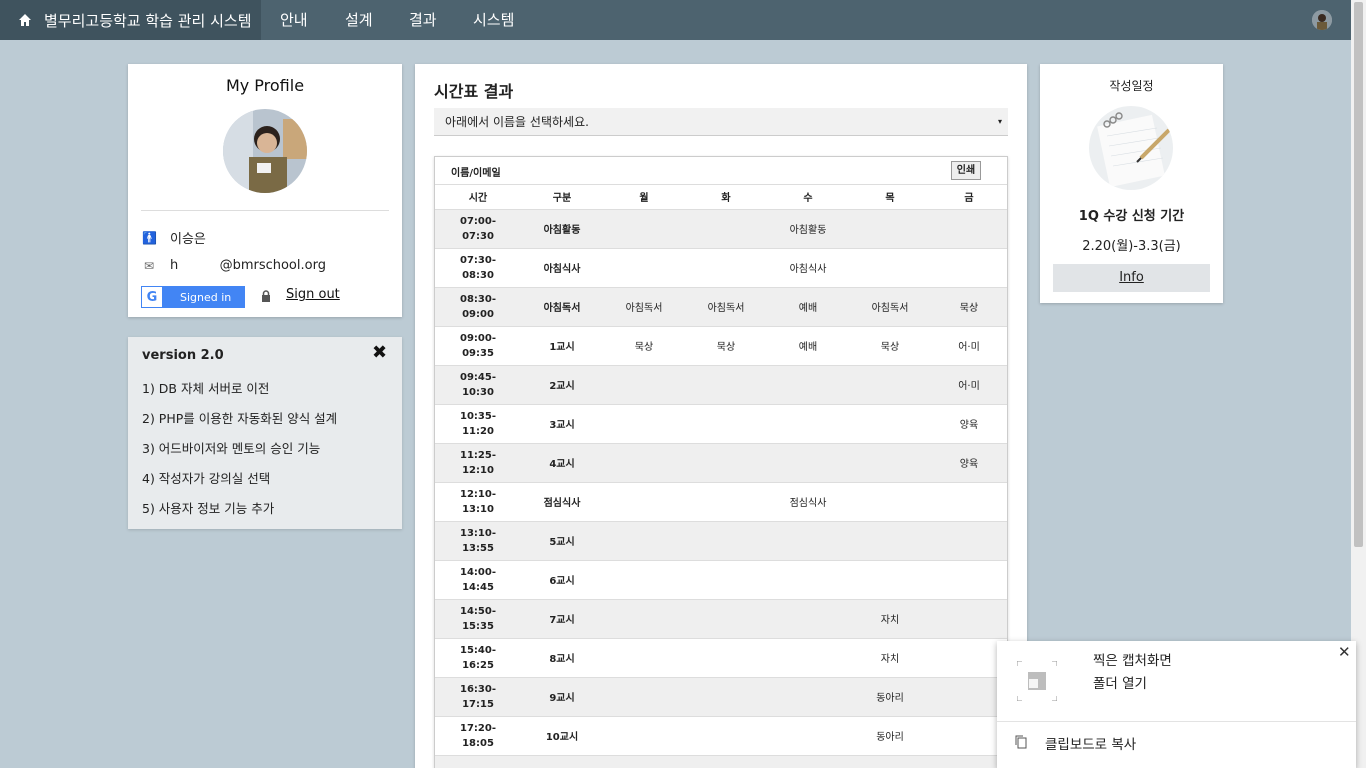 Image resolution: width=1366 pixels, height=768 pixels. Describe the element at coordinates (1090, 743) in the screenshot. I see `copy-to-clipboard-button: 클립보드로 복사` at that location.